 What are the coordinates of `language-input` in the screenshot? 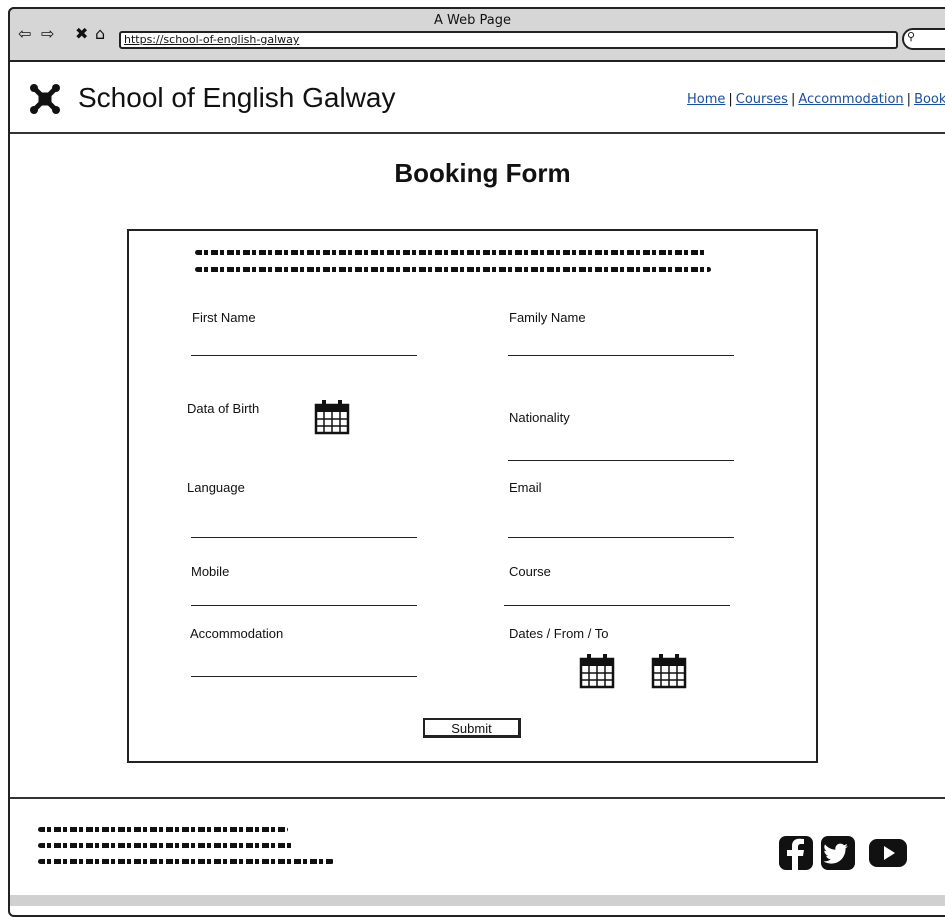 It's located at (304, 537).